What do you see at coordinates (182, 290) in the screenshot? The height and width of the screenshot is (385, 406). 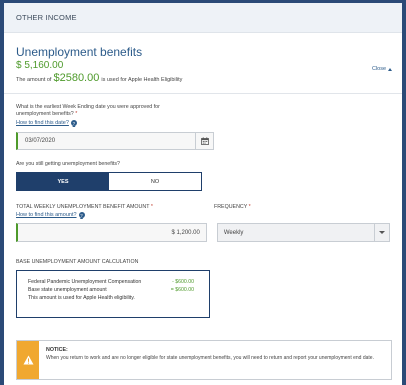 I see `calculation-row-value: = $600.00` at bounding box center [182, 290].